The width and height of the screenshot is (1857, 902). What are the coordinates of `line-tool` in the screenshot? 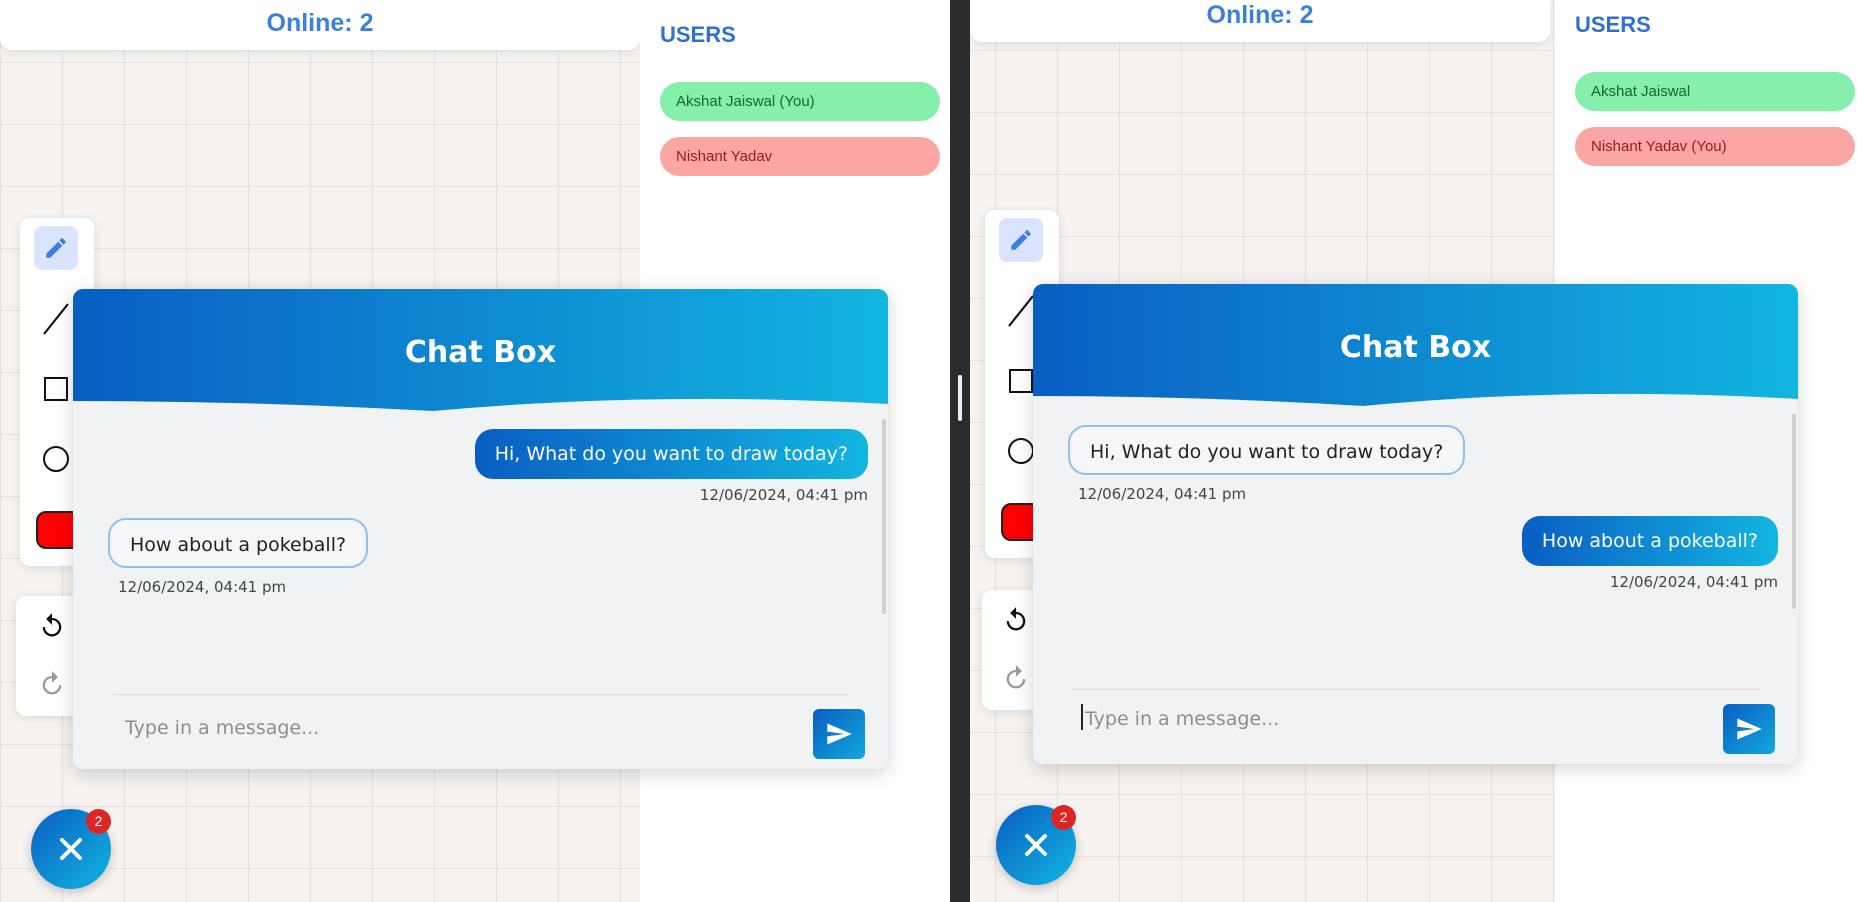 It's located at (56, 319).